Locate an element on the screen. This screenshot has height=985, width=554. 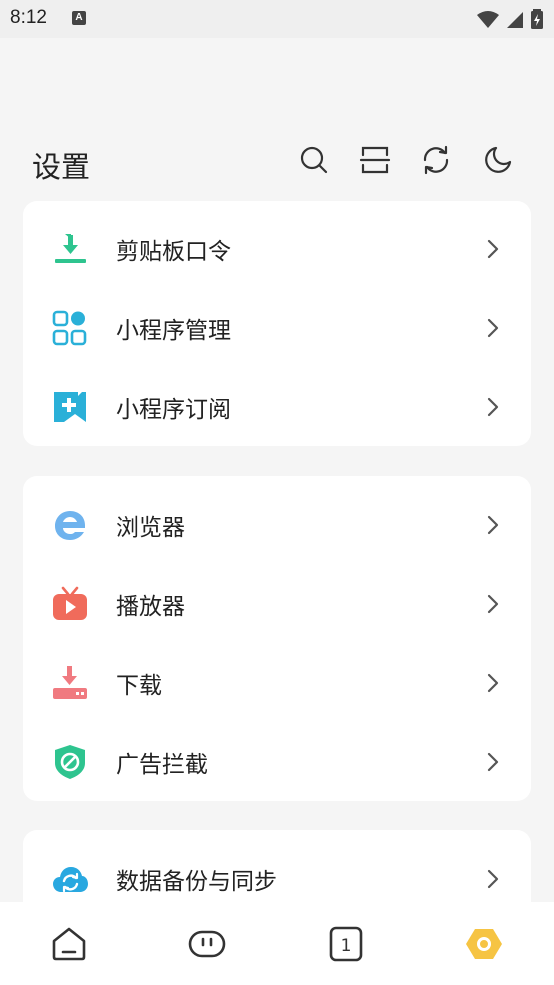
sync-icon is located at coordinates (436, 160).